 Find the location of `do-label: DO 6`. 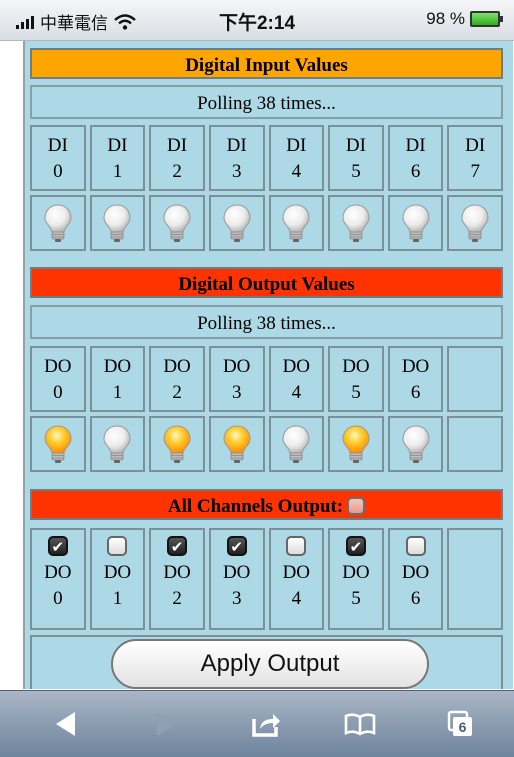

do-label: DO 6 is located at coordinates (415, 379).